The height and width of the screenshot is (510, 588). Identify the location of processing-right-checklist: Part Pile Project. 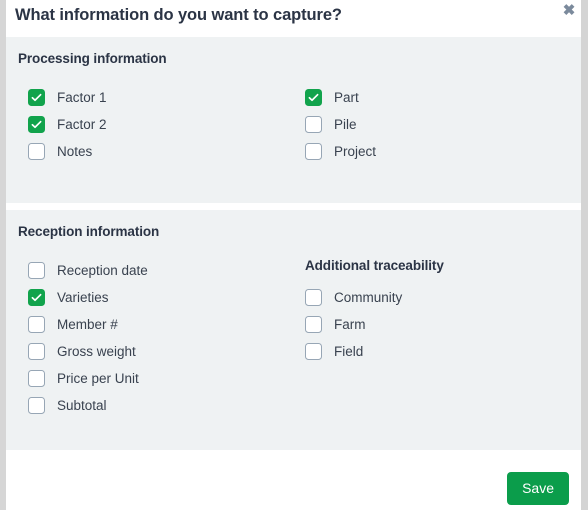
(443, 124).